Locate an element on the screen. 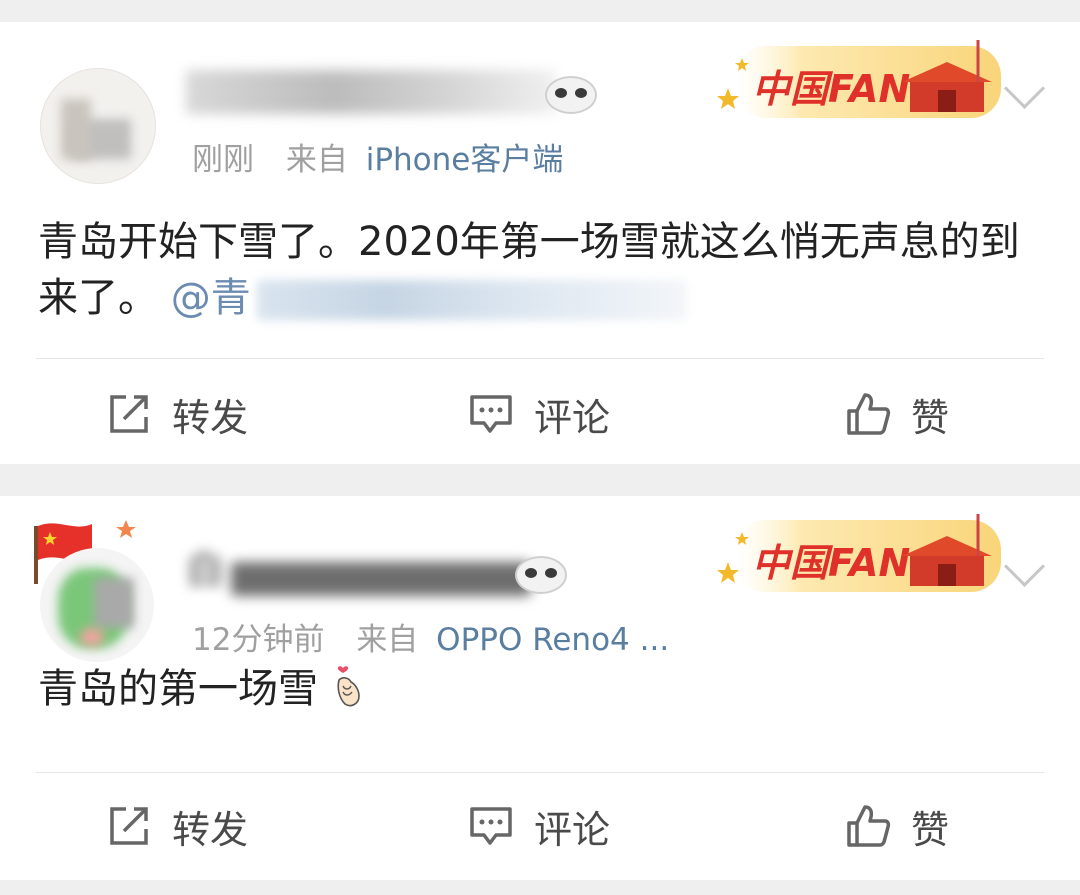 The width and height of the screenshot is (1080, 895). mention-link: @青 is located at coordinates (429, 298).